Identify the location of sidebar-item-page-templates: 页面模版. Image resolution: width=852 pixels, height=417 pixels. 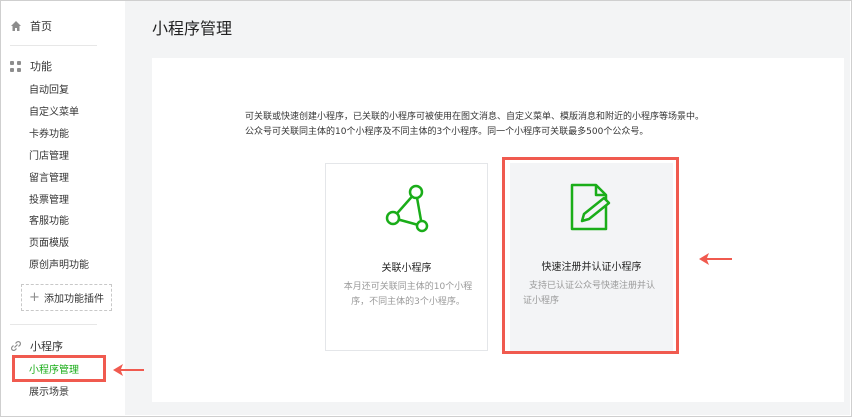
(49, 244).